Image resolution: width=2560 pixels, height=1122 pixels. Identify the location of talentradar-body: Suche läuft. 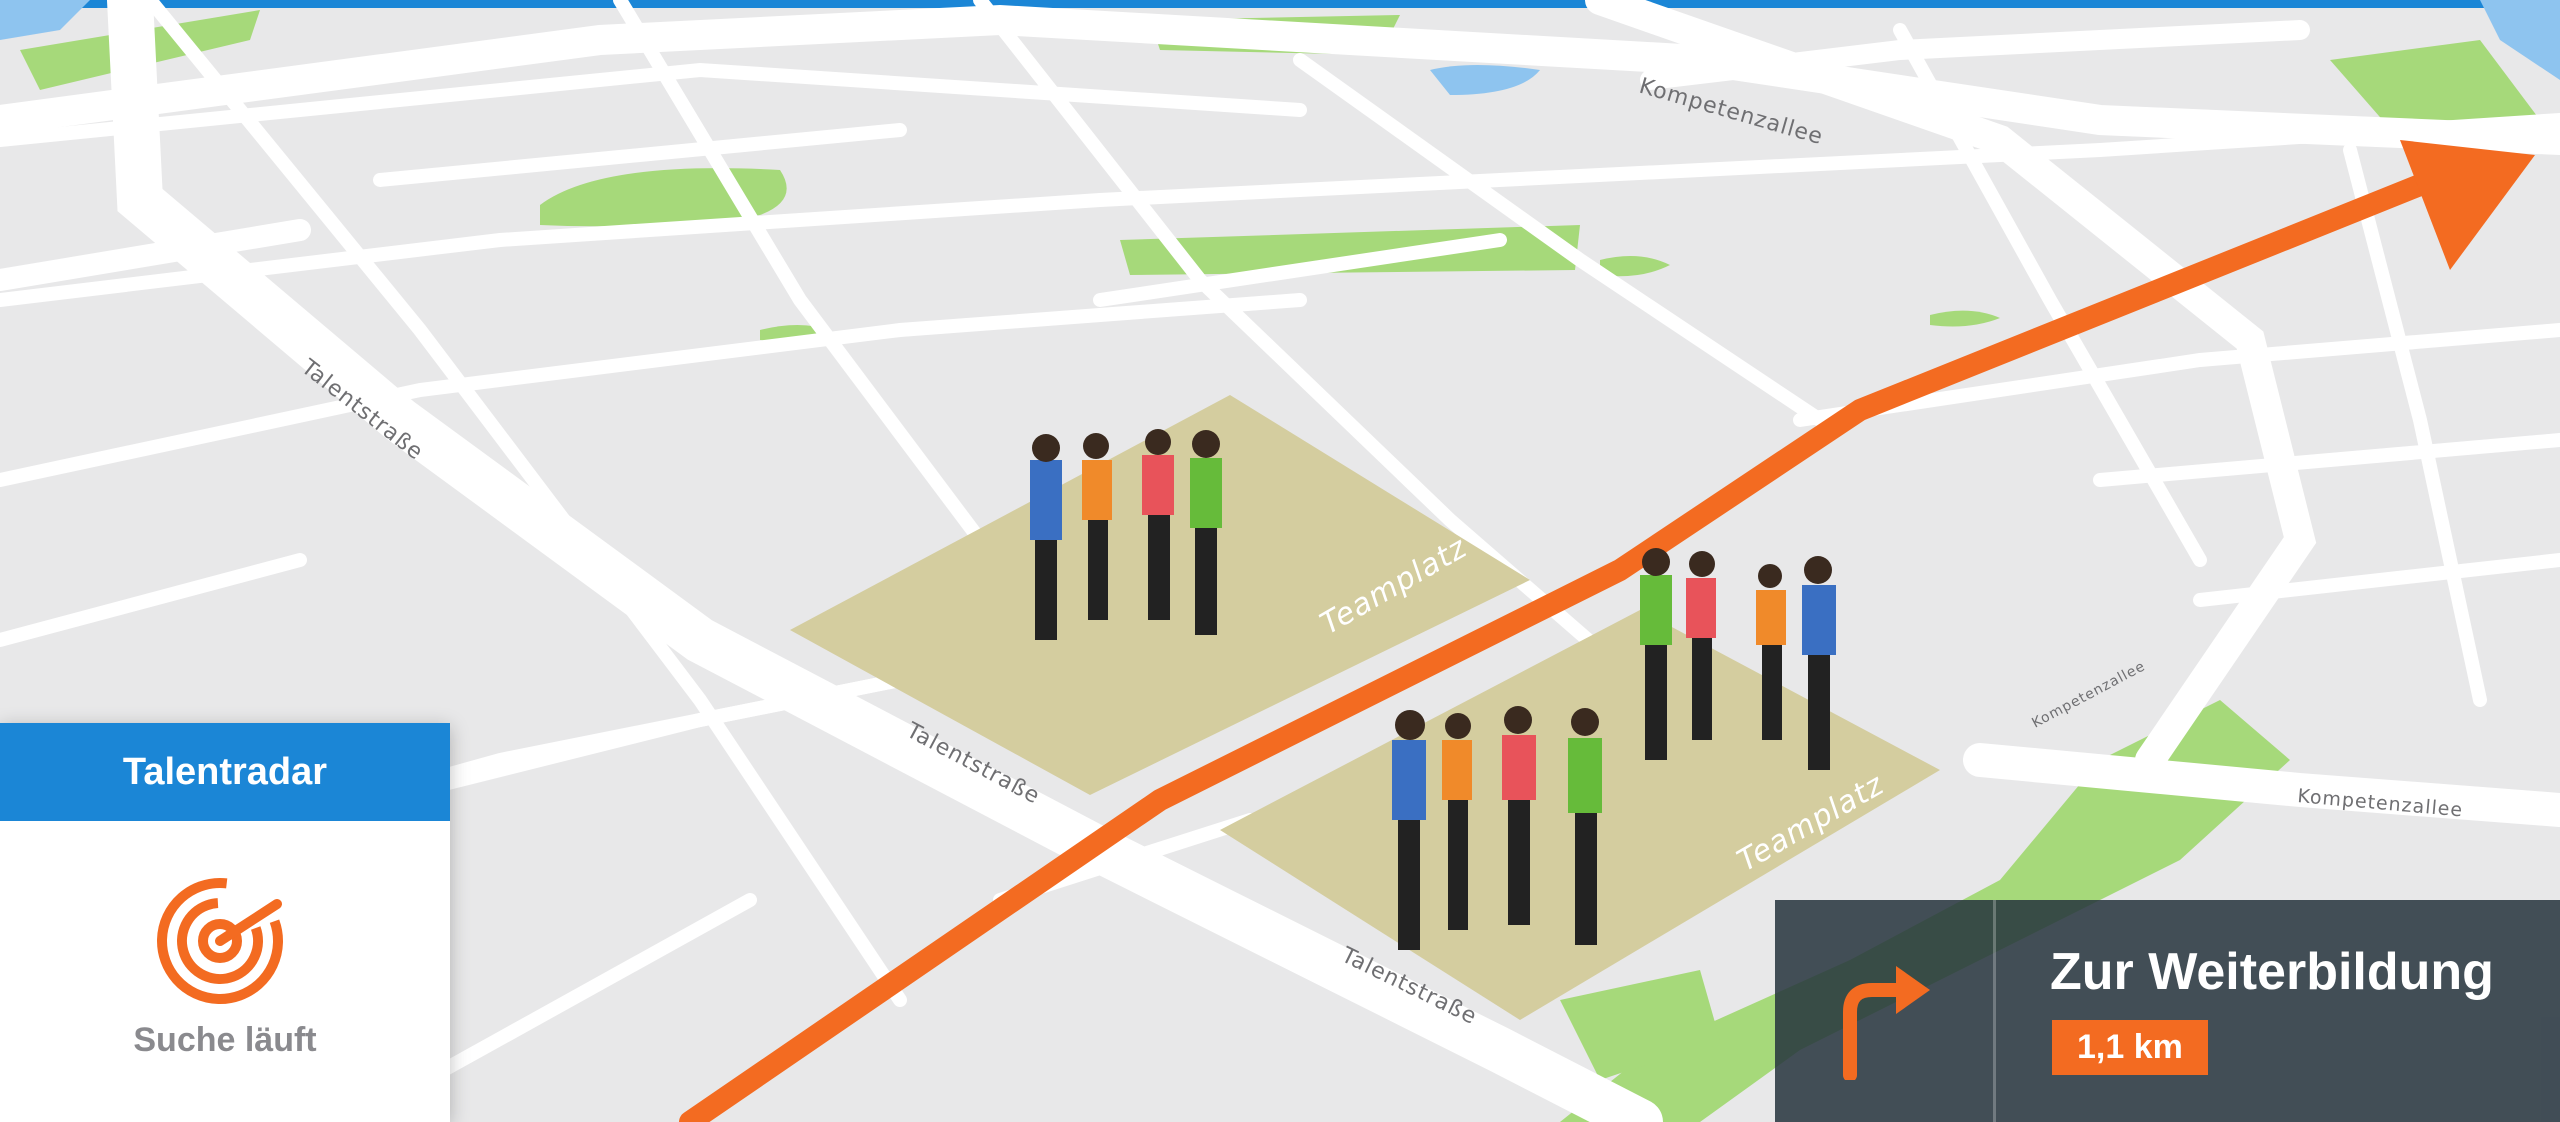
(225, 971).